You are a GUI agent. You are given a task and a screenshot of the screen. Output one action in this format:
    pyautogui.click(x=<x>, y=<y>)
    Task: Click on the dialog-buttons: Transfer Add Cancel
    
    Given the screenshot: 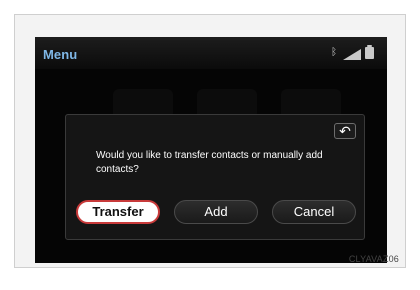 What is the action you would take?
    pyautogui.click(x=216, y=212)
    